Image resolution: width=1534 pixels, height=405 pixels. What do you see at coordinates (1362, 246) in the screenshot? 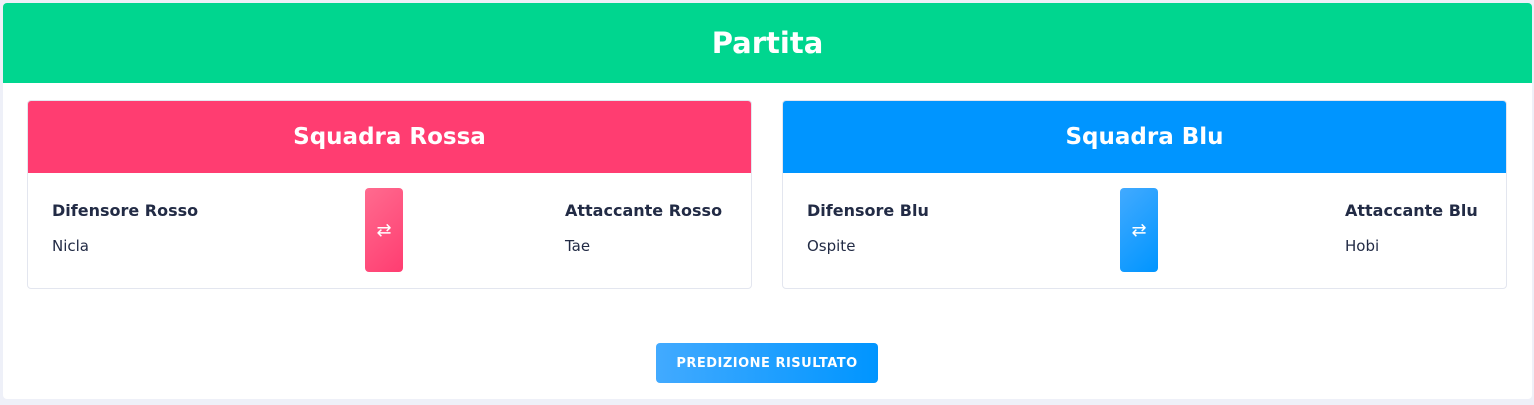
I see `blue-attacker-value: Hobi` at bounding box center [1362, 246].